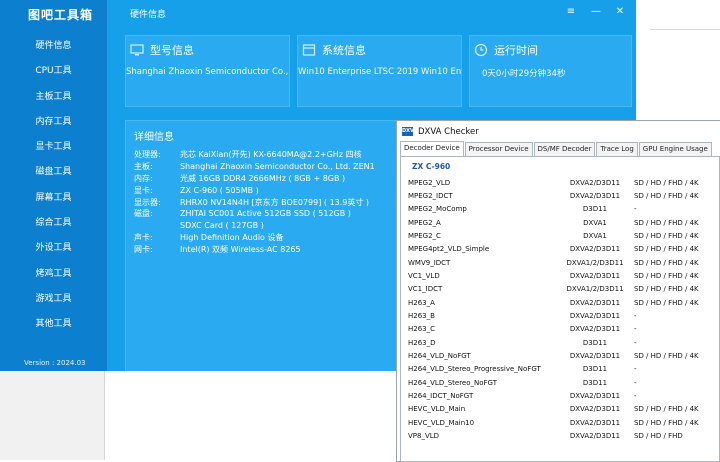  What do you see at coordinates (53, 223) in the screenshot?
I see `sidebar-item-general-tools: 综合工具` at bounding box center [53, 223].